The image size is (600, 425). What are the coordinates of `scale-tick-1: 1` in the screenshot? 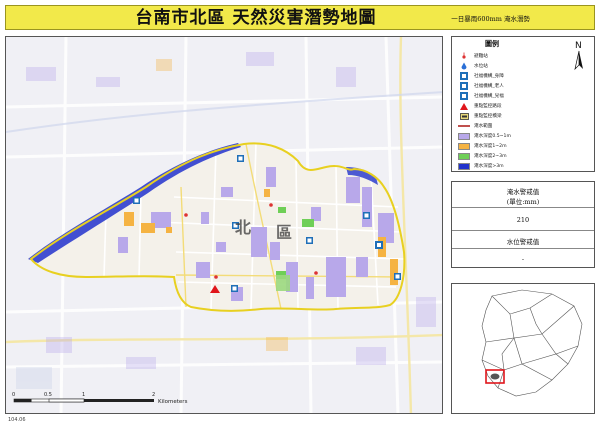 It's located at (83, 395).